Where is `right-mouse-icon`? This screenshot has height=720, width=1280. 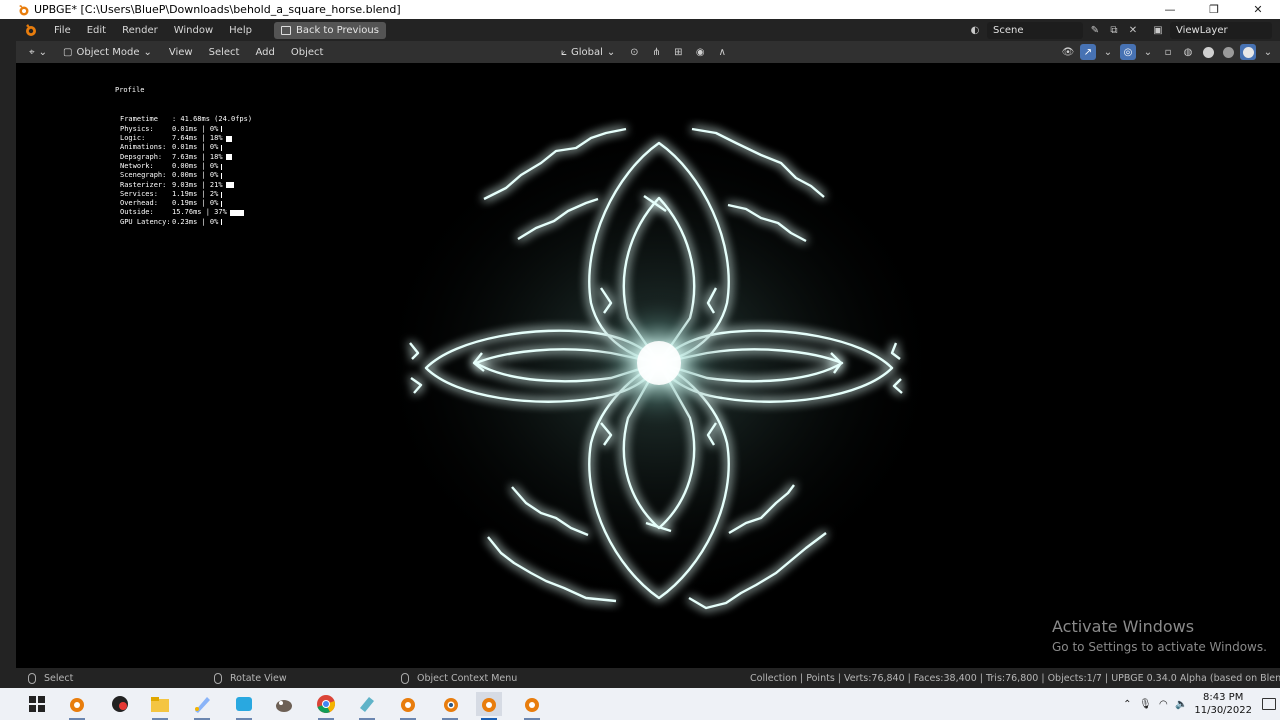
right-mouse-icon is located at coordinates (405, 678).